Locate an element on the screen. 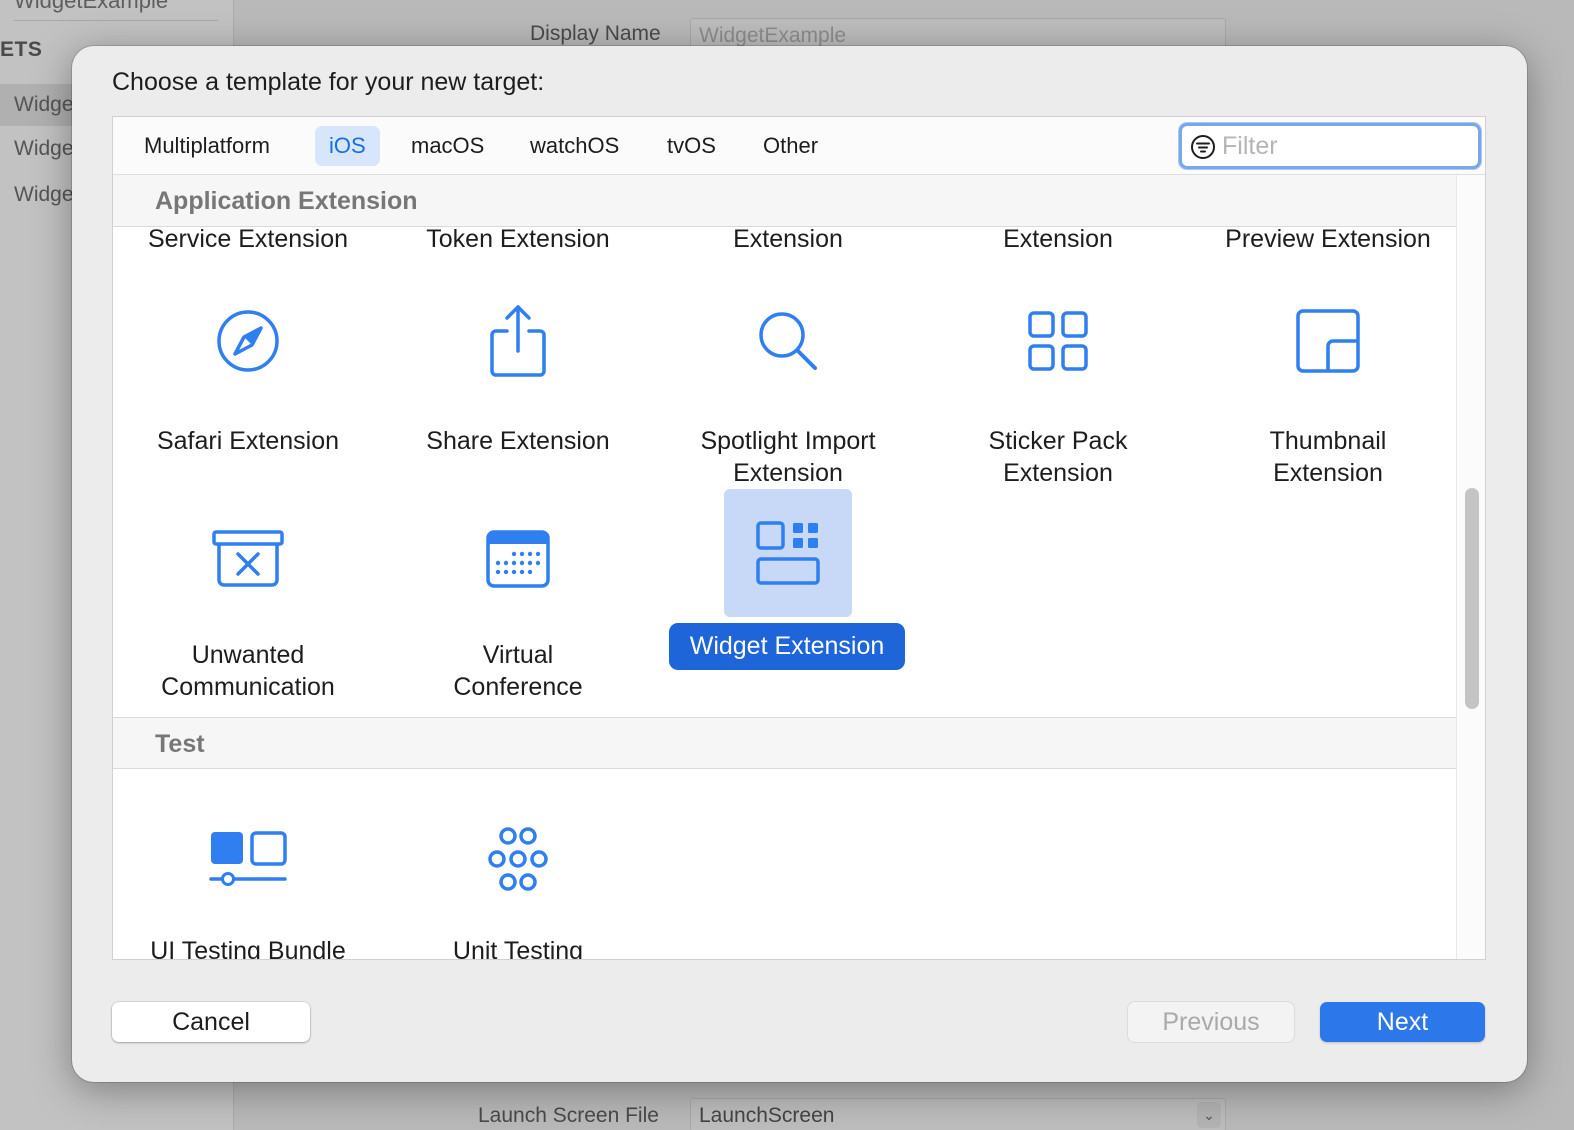 The image size is (1574, 1130). template-tile-spotlight-import-extension: Spotlight Import Extension is located at coordinates (788, 382).